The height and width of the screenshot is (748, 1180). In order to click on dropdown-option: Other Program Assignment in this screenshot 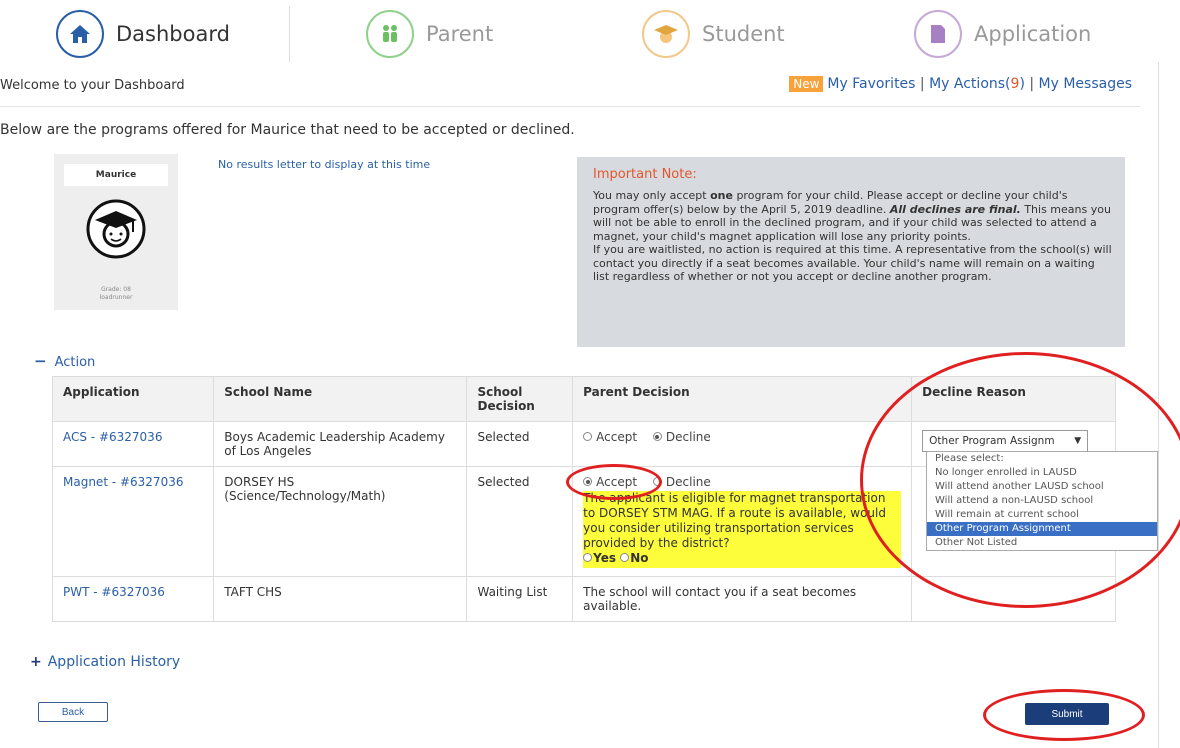, I will do `click(1042, 529)`.